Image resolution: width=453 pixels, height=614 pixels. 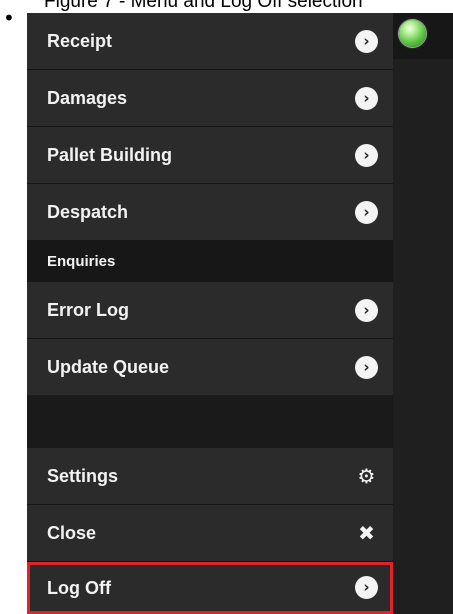 I want to click on figure-caption: Figure 7 - Menu and Log Off selection, so click(x=226, y=6).